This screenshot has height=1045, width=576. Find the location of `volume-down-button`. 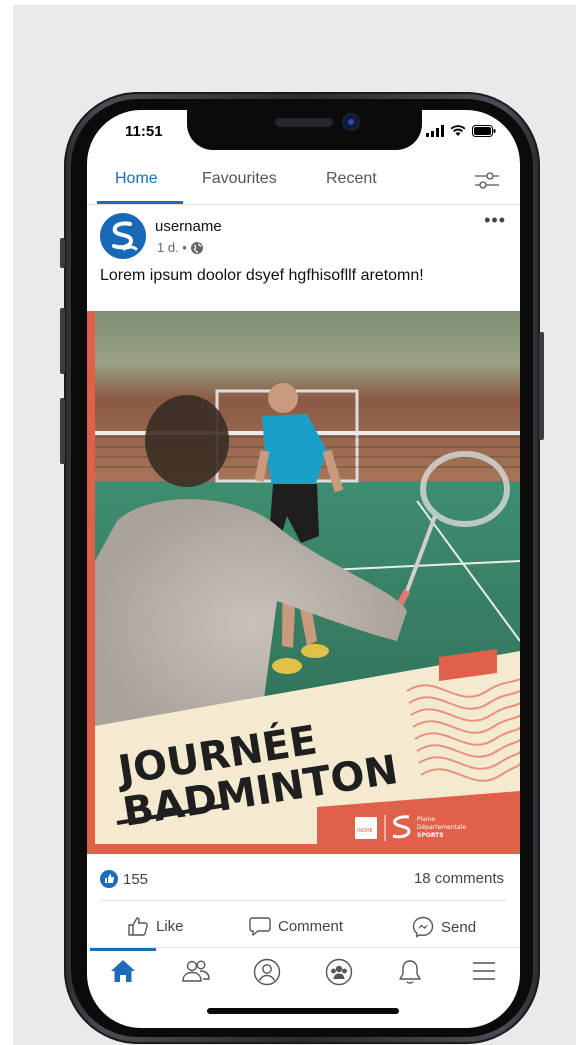

volume-down-button is located at coordinates (62, 431).